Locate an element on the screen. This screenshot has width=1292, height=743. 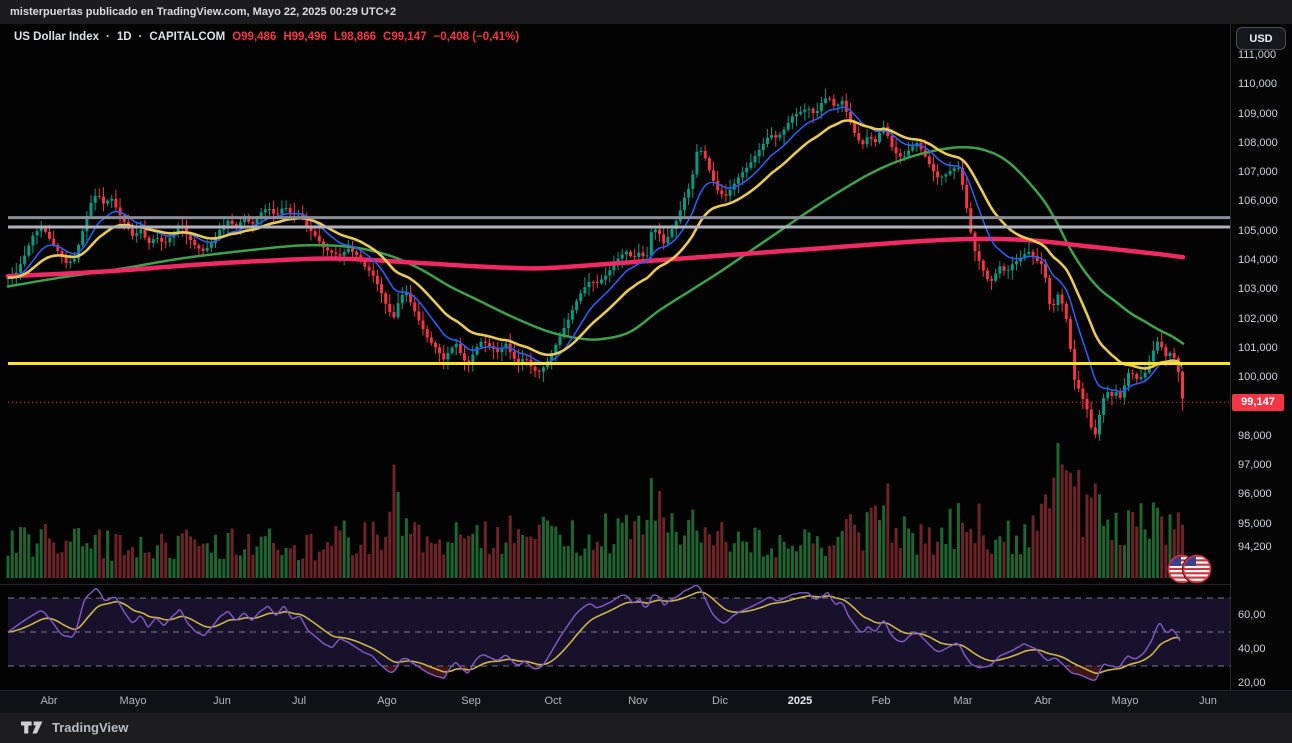
time-axis-label: 2025 is located at coordinates (800, 701).